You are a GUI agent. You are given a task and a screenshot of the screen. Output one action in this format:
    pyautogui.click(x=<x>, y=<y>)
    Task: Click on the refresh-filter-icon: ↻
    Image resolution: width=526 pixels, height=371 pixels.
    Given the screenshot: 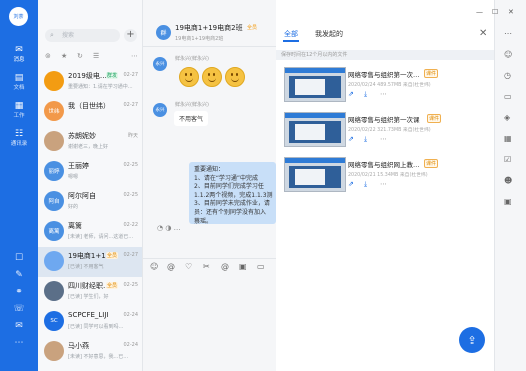 What is the action you would take?
    pyautogui.click(x=80, y=56)
    